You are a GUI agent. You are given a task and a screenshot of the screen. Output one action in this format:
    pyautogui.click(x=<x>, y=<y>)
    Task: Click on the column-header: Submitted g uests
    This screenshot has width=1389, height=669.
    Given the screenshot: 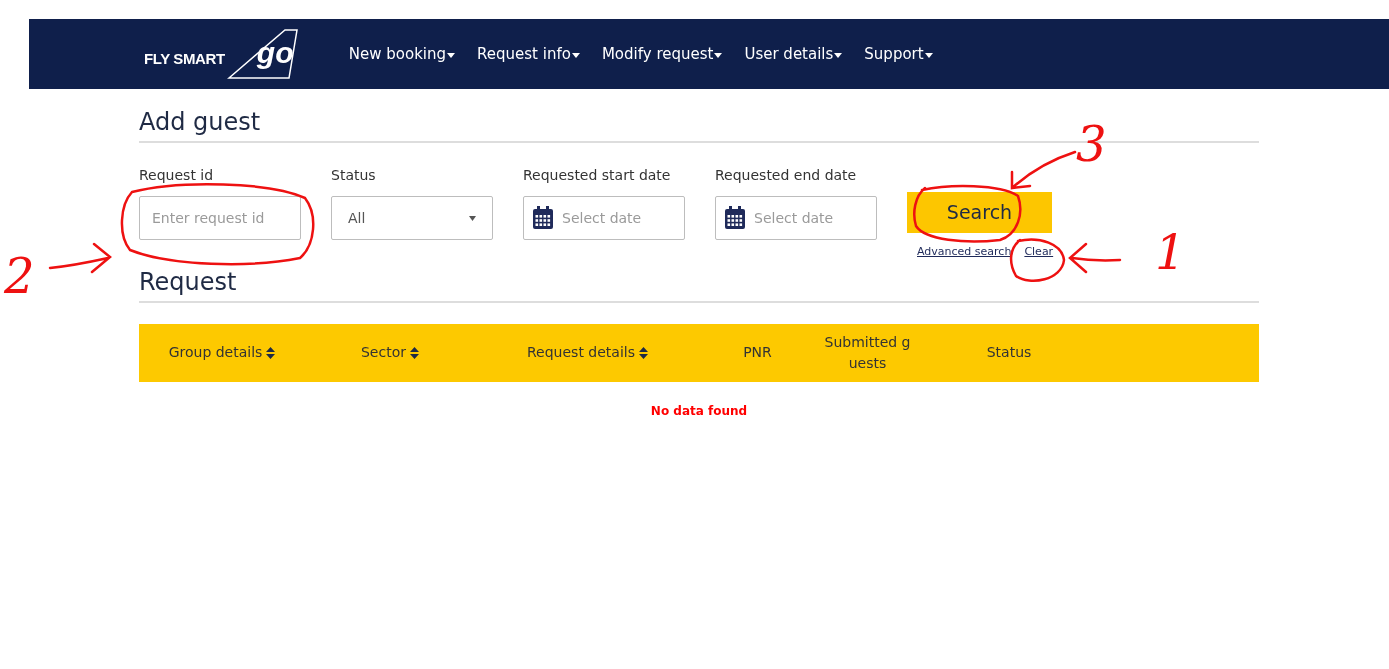 What is the action you would take?
    pyautogui.click(x=867, y=352)
    